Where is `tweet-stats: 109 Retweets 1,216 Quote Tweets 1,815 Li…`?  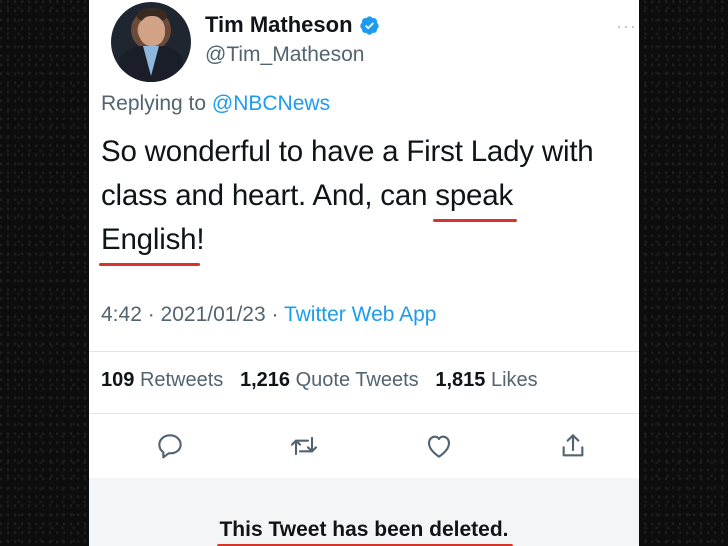 tweet-stats: 109 Retweets 1,216 Quote Tweets 1,815 Li… is located at coordinates (319, 380).